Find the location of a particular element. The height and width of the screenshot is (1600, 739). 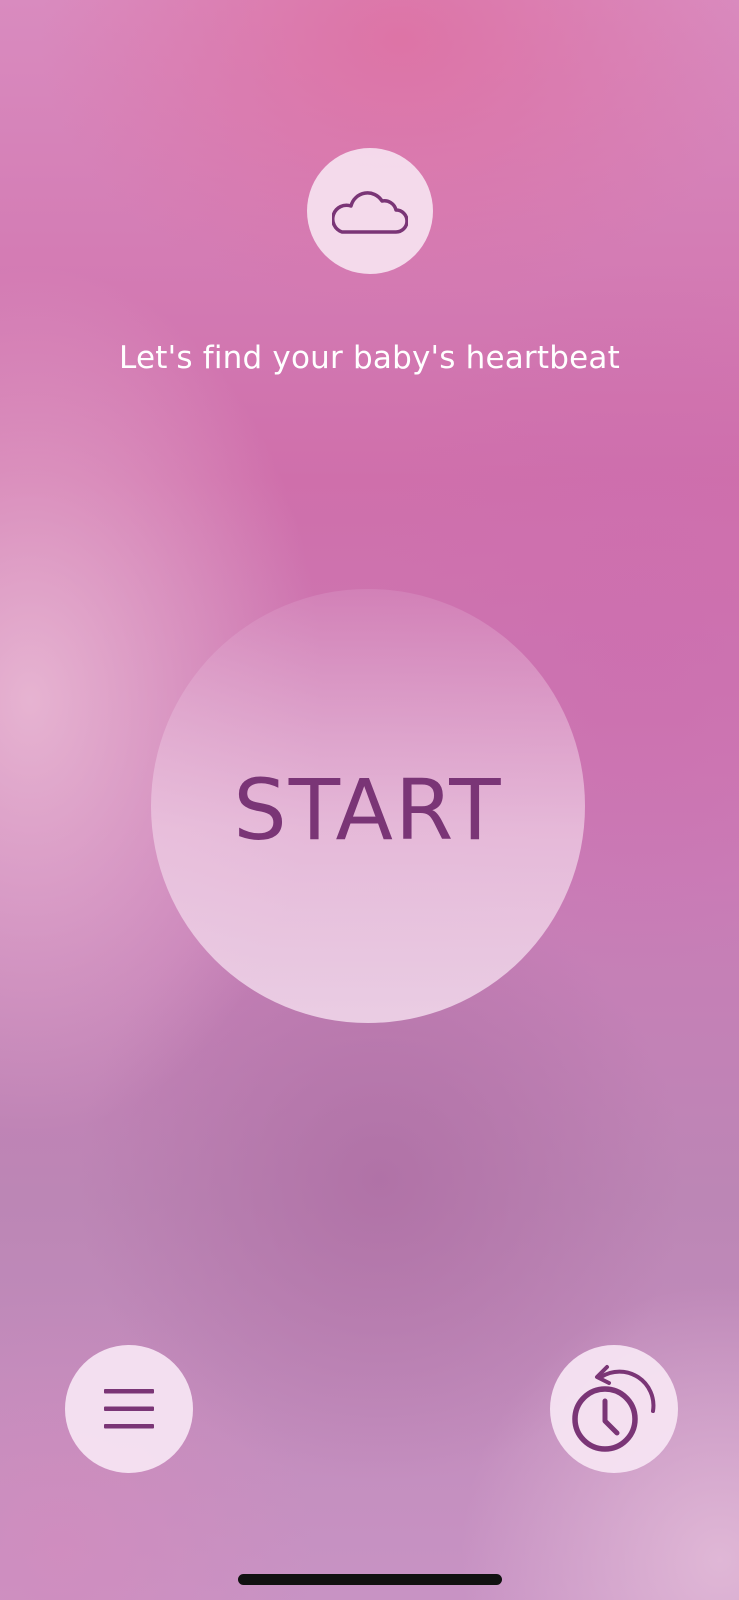

history-button is located at coordinates (614, 1409).